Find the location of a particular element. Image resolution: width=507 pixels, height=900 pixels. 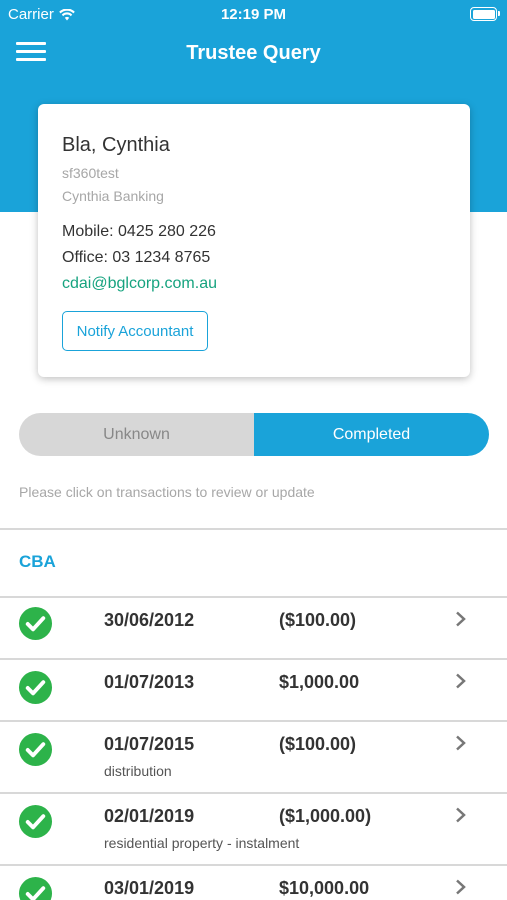

status-segmented-control: Unknown Completed is located at coordinates (254, 434).